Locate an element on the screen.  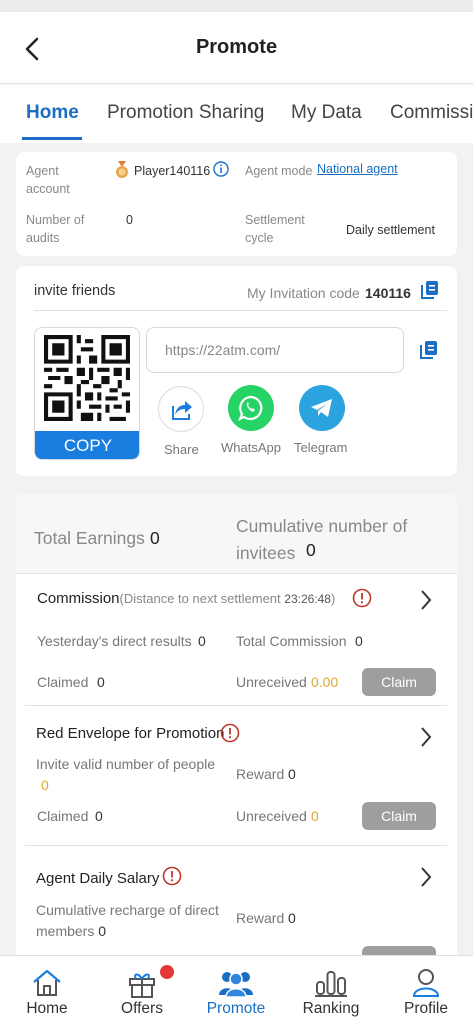
red-envelope-claim-button: Claim is located at coordinates (399, 816).